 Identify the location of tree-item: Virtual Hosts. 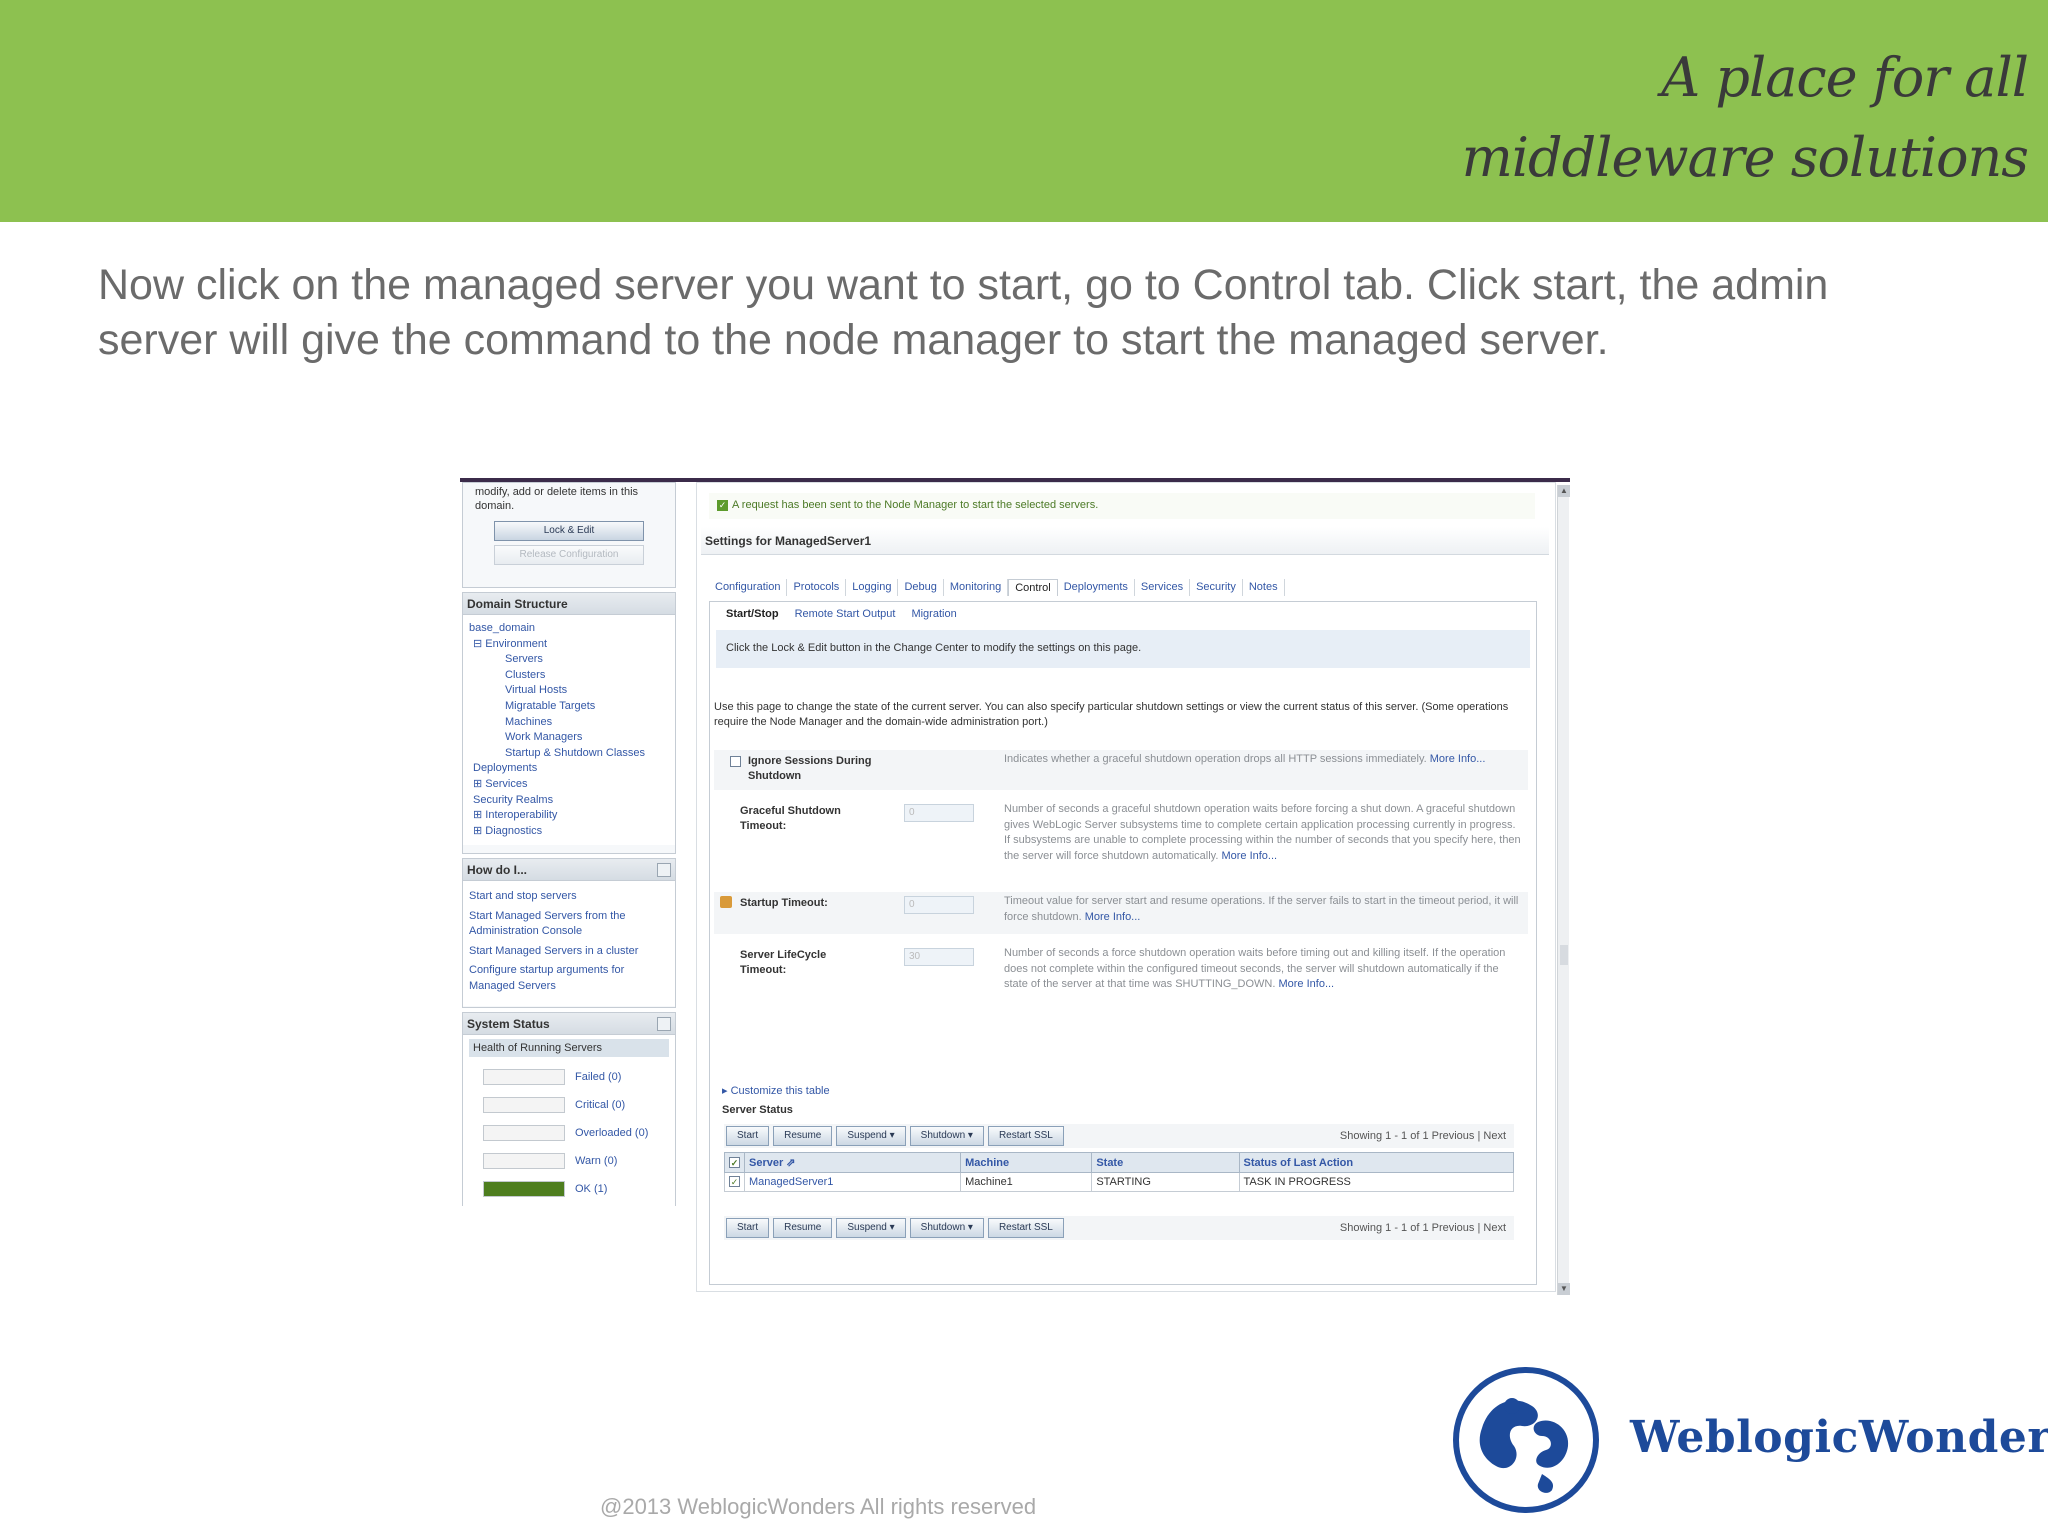
(569, 691).